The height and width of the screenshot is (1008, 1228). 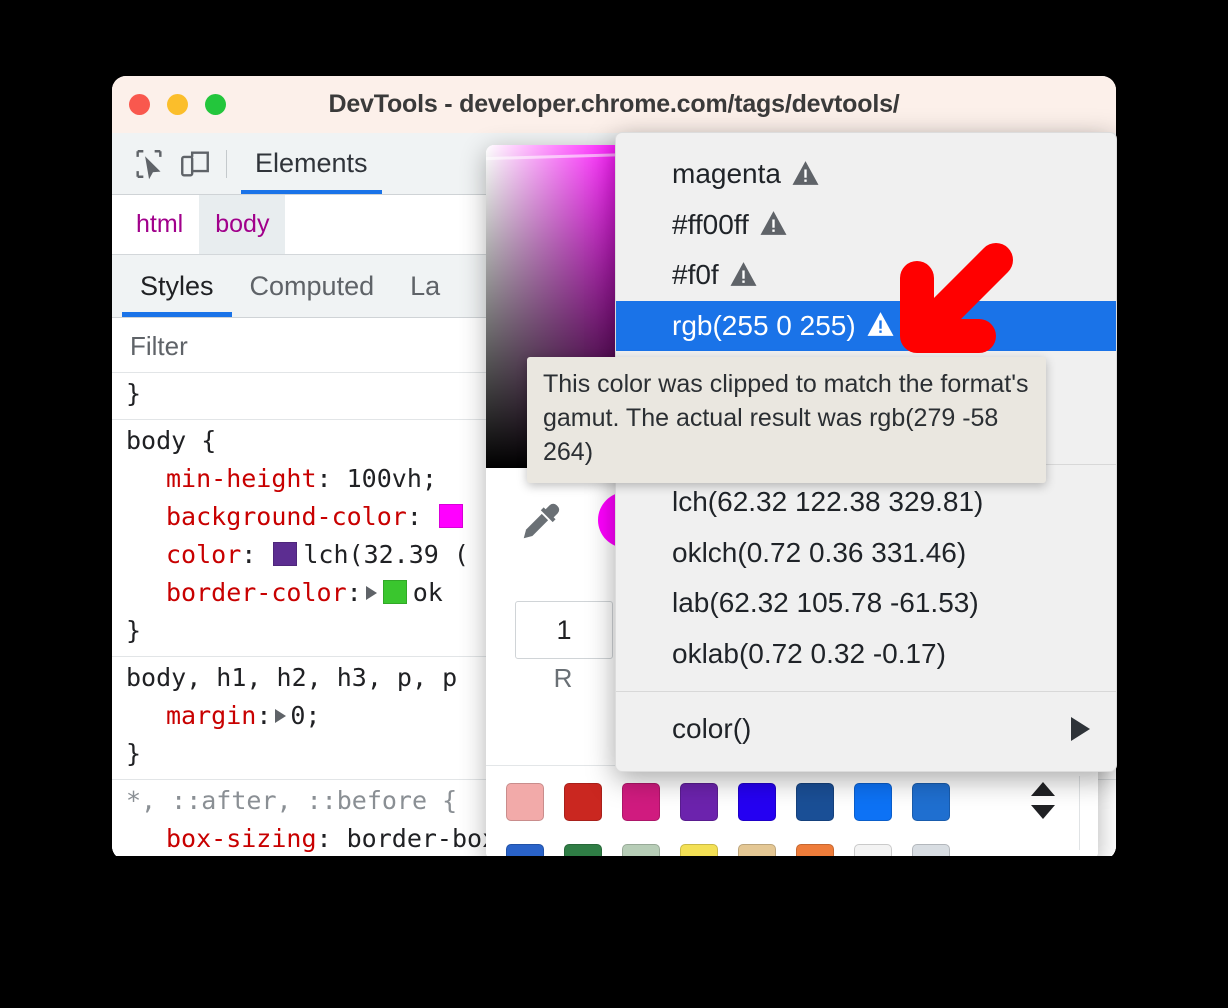 I want to click on format-option-label: lab(62.32 105.78 -61.53), so click(x=825, y=603).